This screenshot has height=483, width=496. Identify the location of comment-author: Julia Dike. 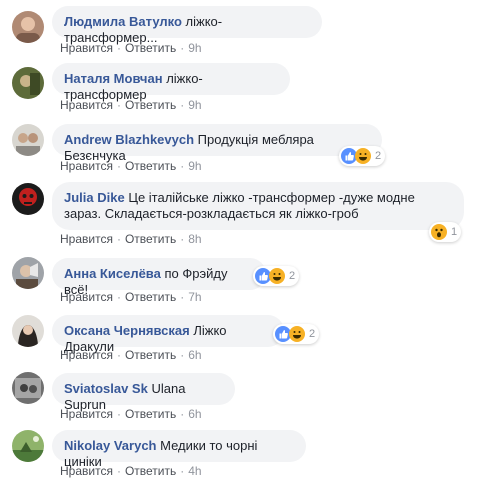
(94, 197).